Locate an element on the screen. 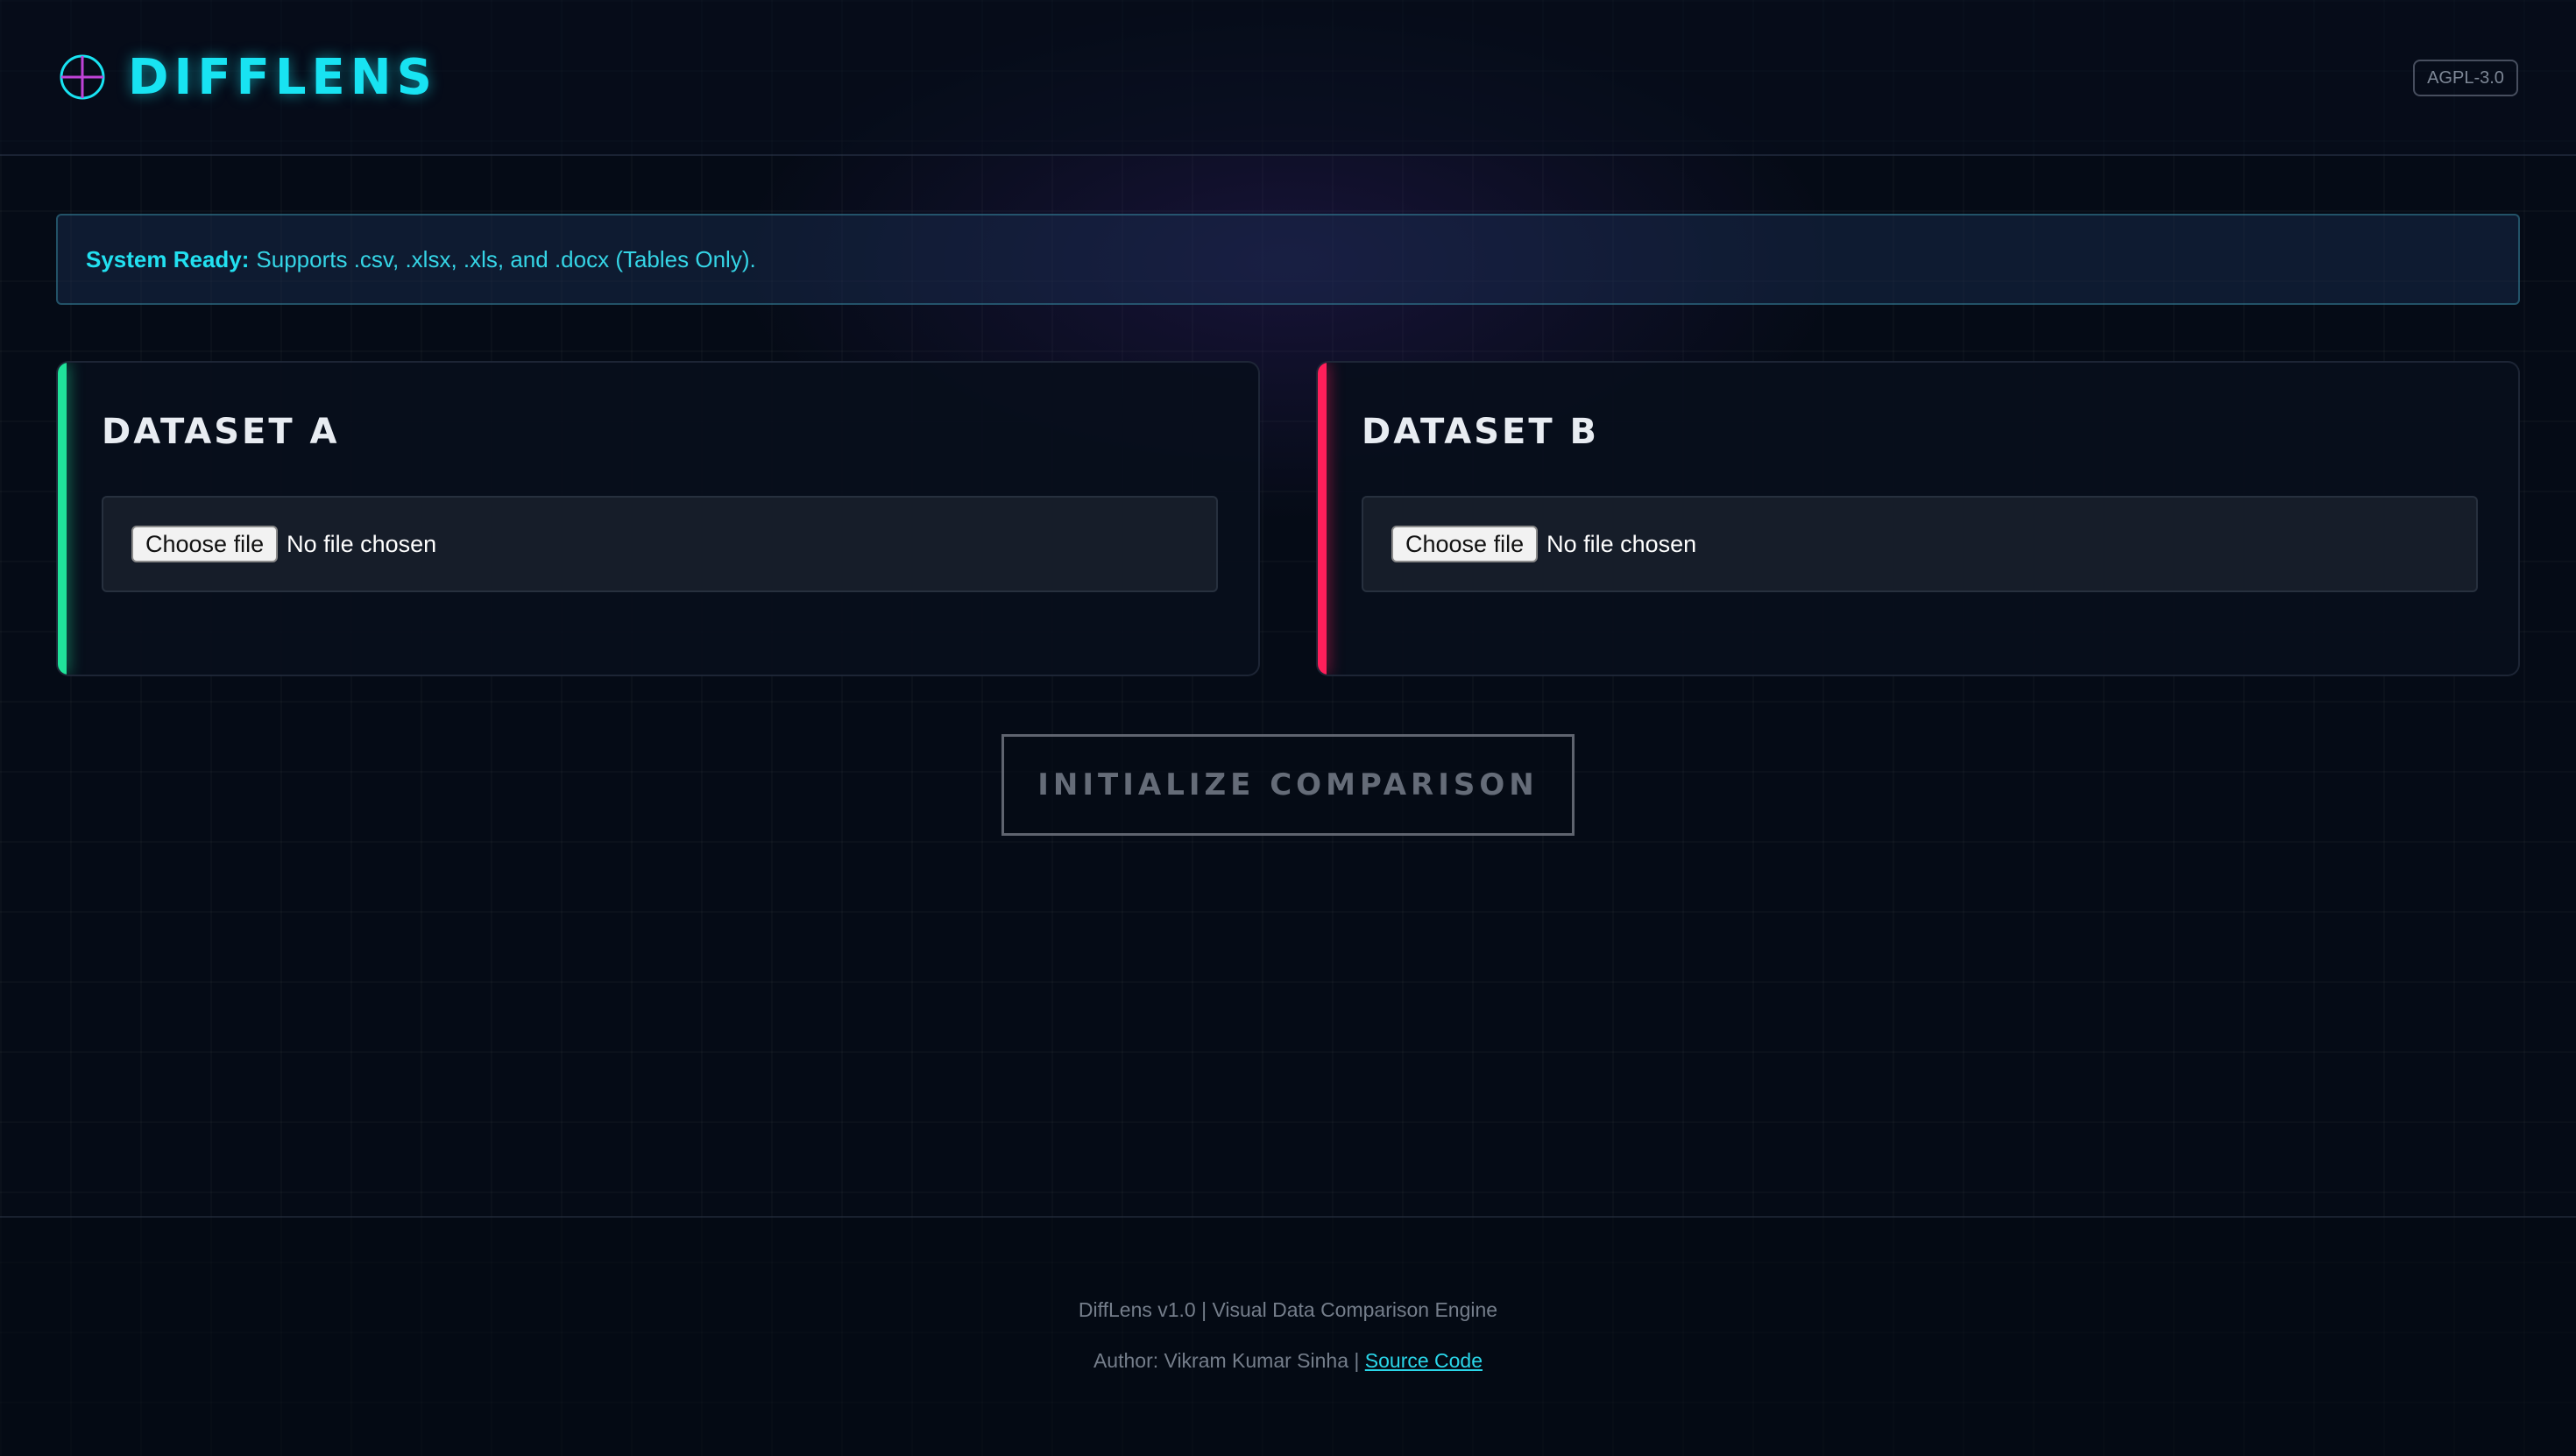  dataset-a-file-input: Choose file No file chosen is located at coordinates (660, 544).